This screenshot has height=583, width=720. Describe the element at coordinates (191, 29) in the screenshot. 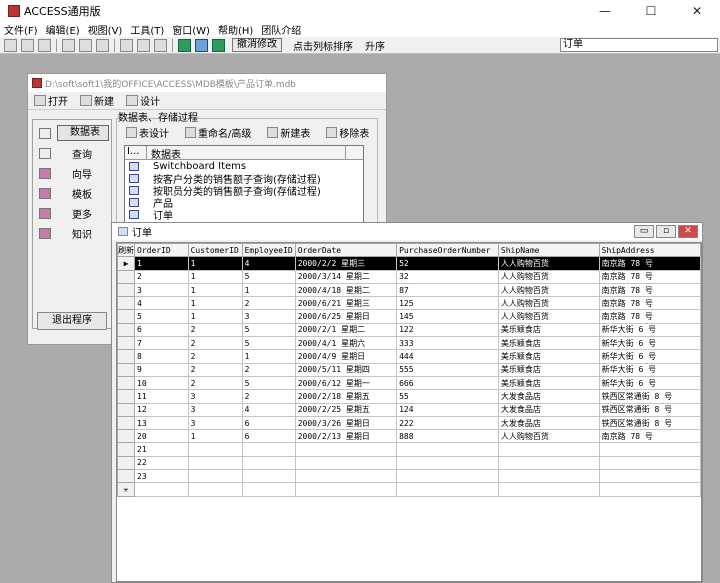

I see `menu-window: 窗口(W)` at that location.